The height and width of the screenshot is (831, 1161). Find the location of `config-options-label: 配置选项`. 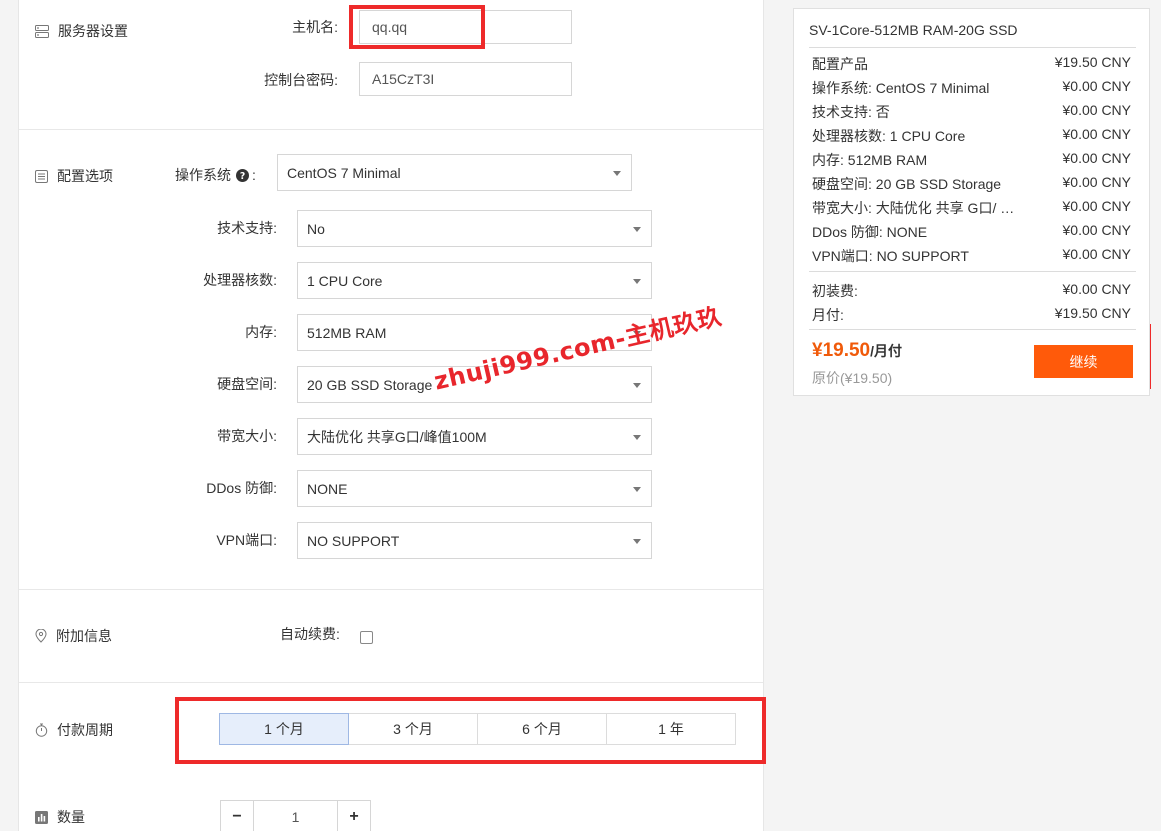

config-options-label: 配置选项 is located at coordinates (85, 176).